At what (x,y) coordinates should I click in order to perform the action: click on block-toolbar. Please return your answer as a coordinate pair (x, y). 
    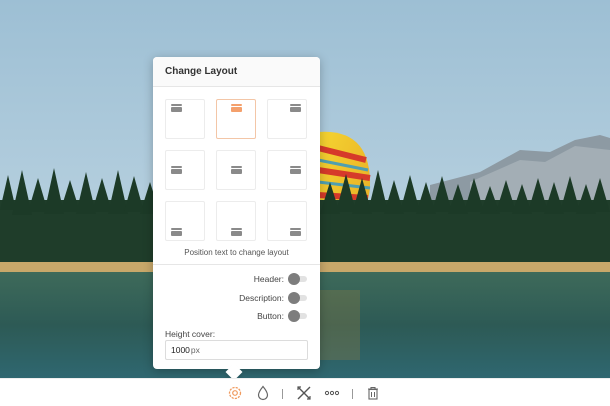
    Looking at the image, I should click on (305, 392).